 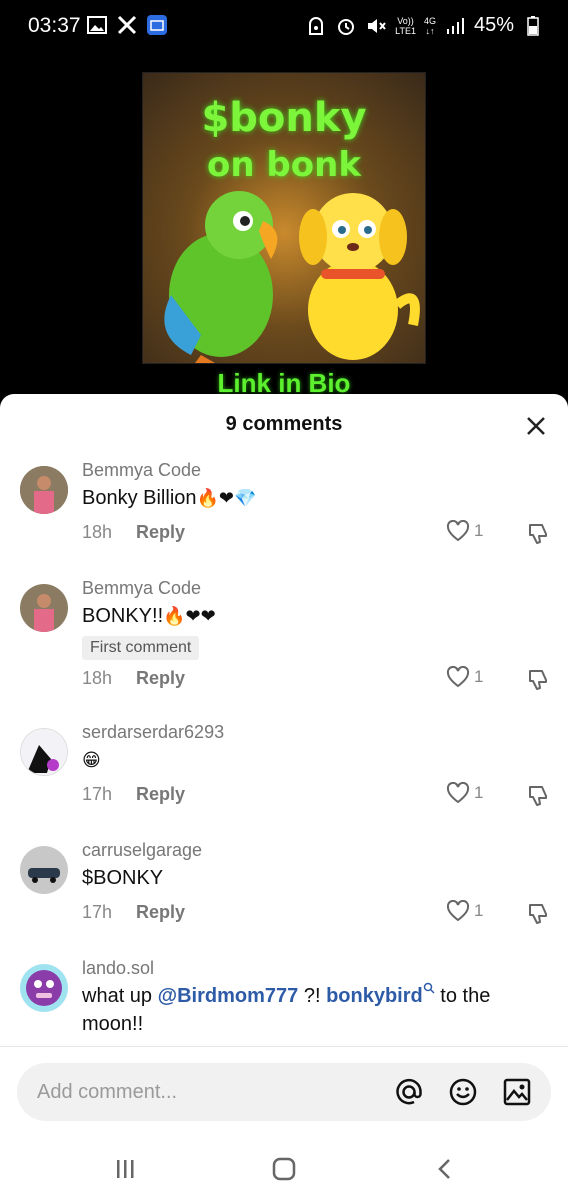 What do you see at coordinates (157, 25) in the screenshot?
I see `tv-app-icon` at bounding box center [157, 25].